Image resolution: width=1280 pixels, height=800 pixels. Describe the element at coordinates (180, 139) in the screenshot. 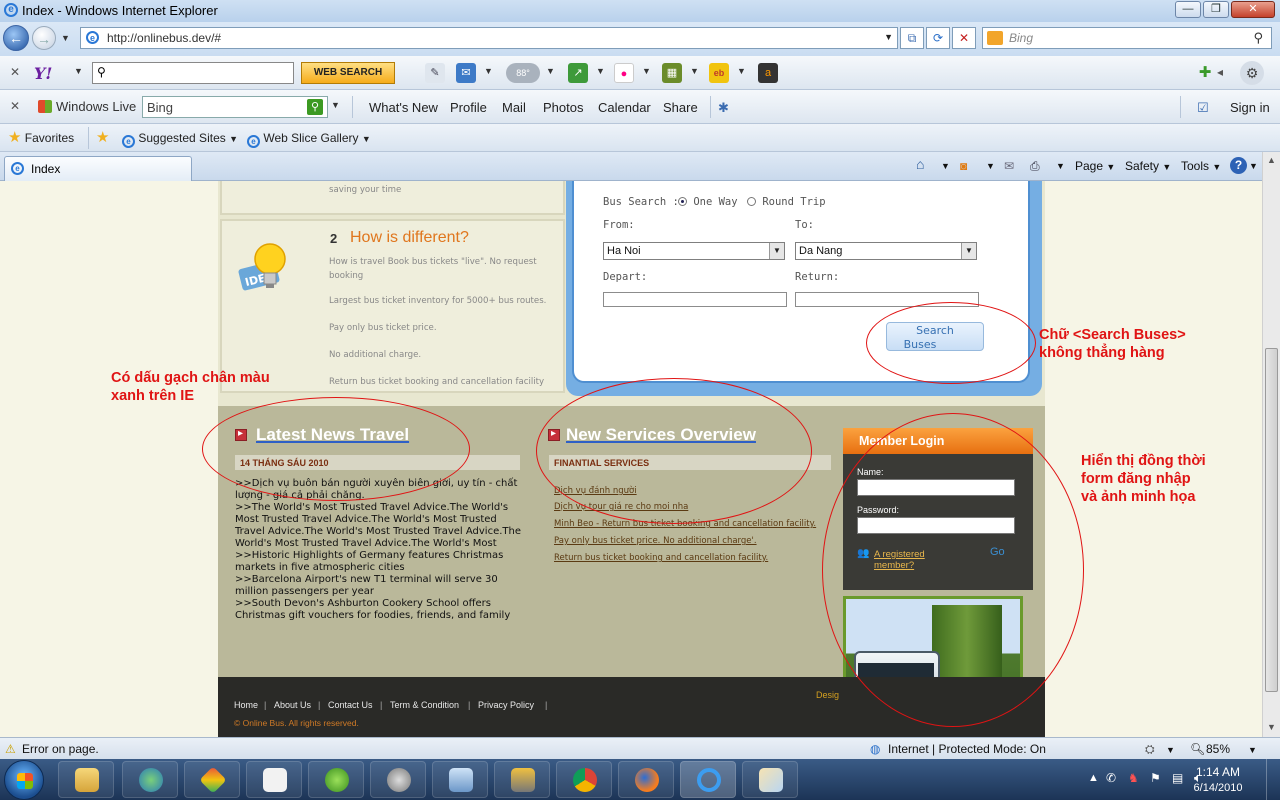

I see `suggested-sites-link: e Suggested Sites ▼` at that location.